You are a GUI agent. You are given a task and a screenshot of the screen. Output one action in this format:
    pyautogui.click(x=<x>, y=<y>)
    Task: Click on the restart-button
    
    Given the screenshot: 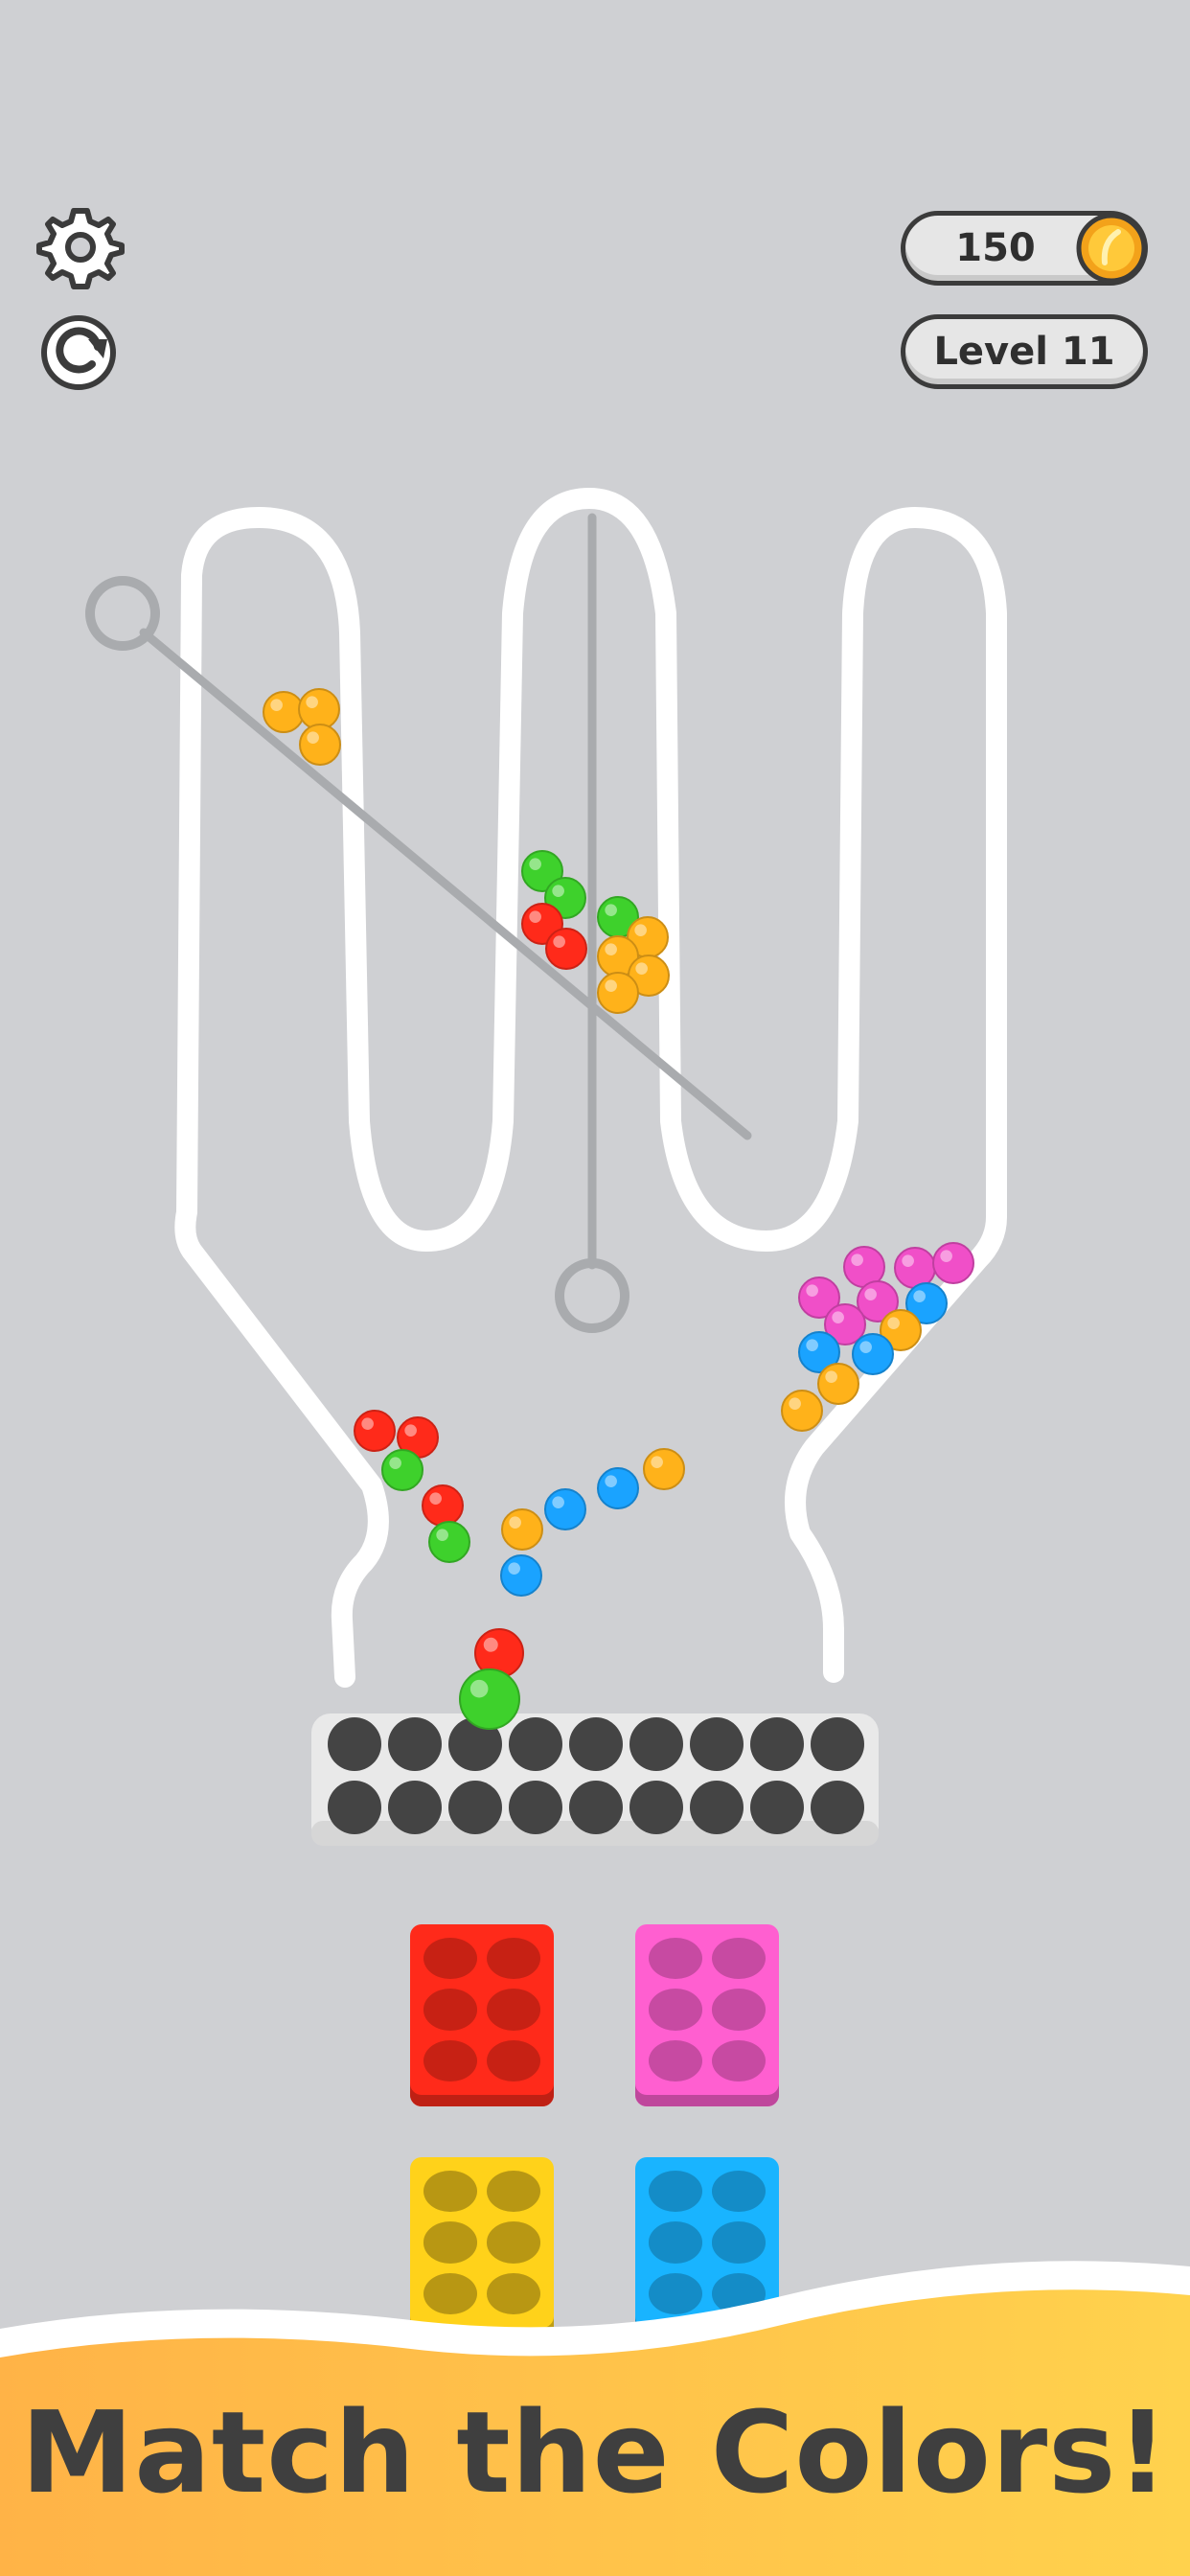 What is the action you would take?
    pyautogui.click(x=80, y=351)
    